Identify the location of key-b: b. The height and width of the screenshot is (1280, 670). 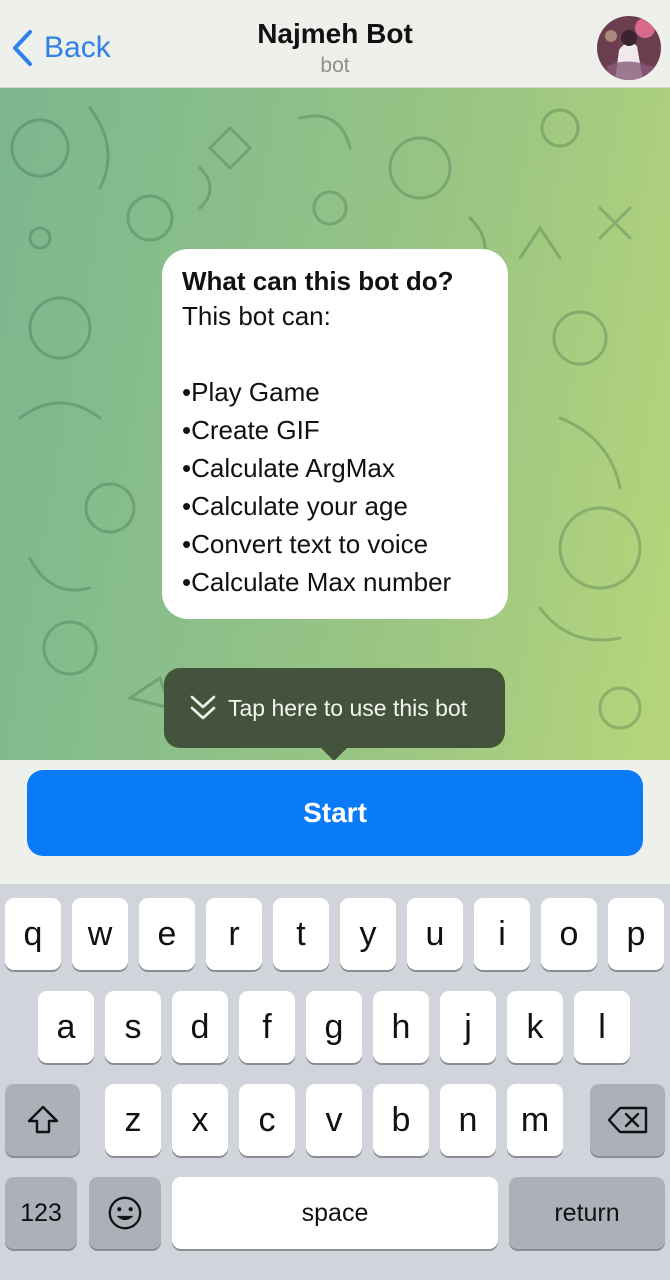
(401, 1120).